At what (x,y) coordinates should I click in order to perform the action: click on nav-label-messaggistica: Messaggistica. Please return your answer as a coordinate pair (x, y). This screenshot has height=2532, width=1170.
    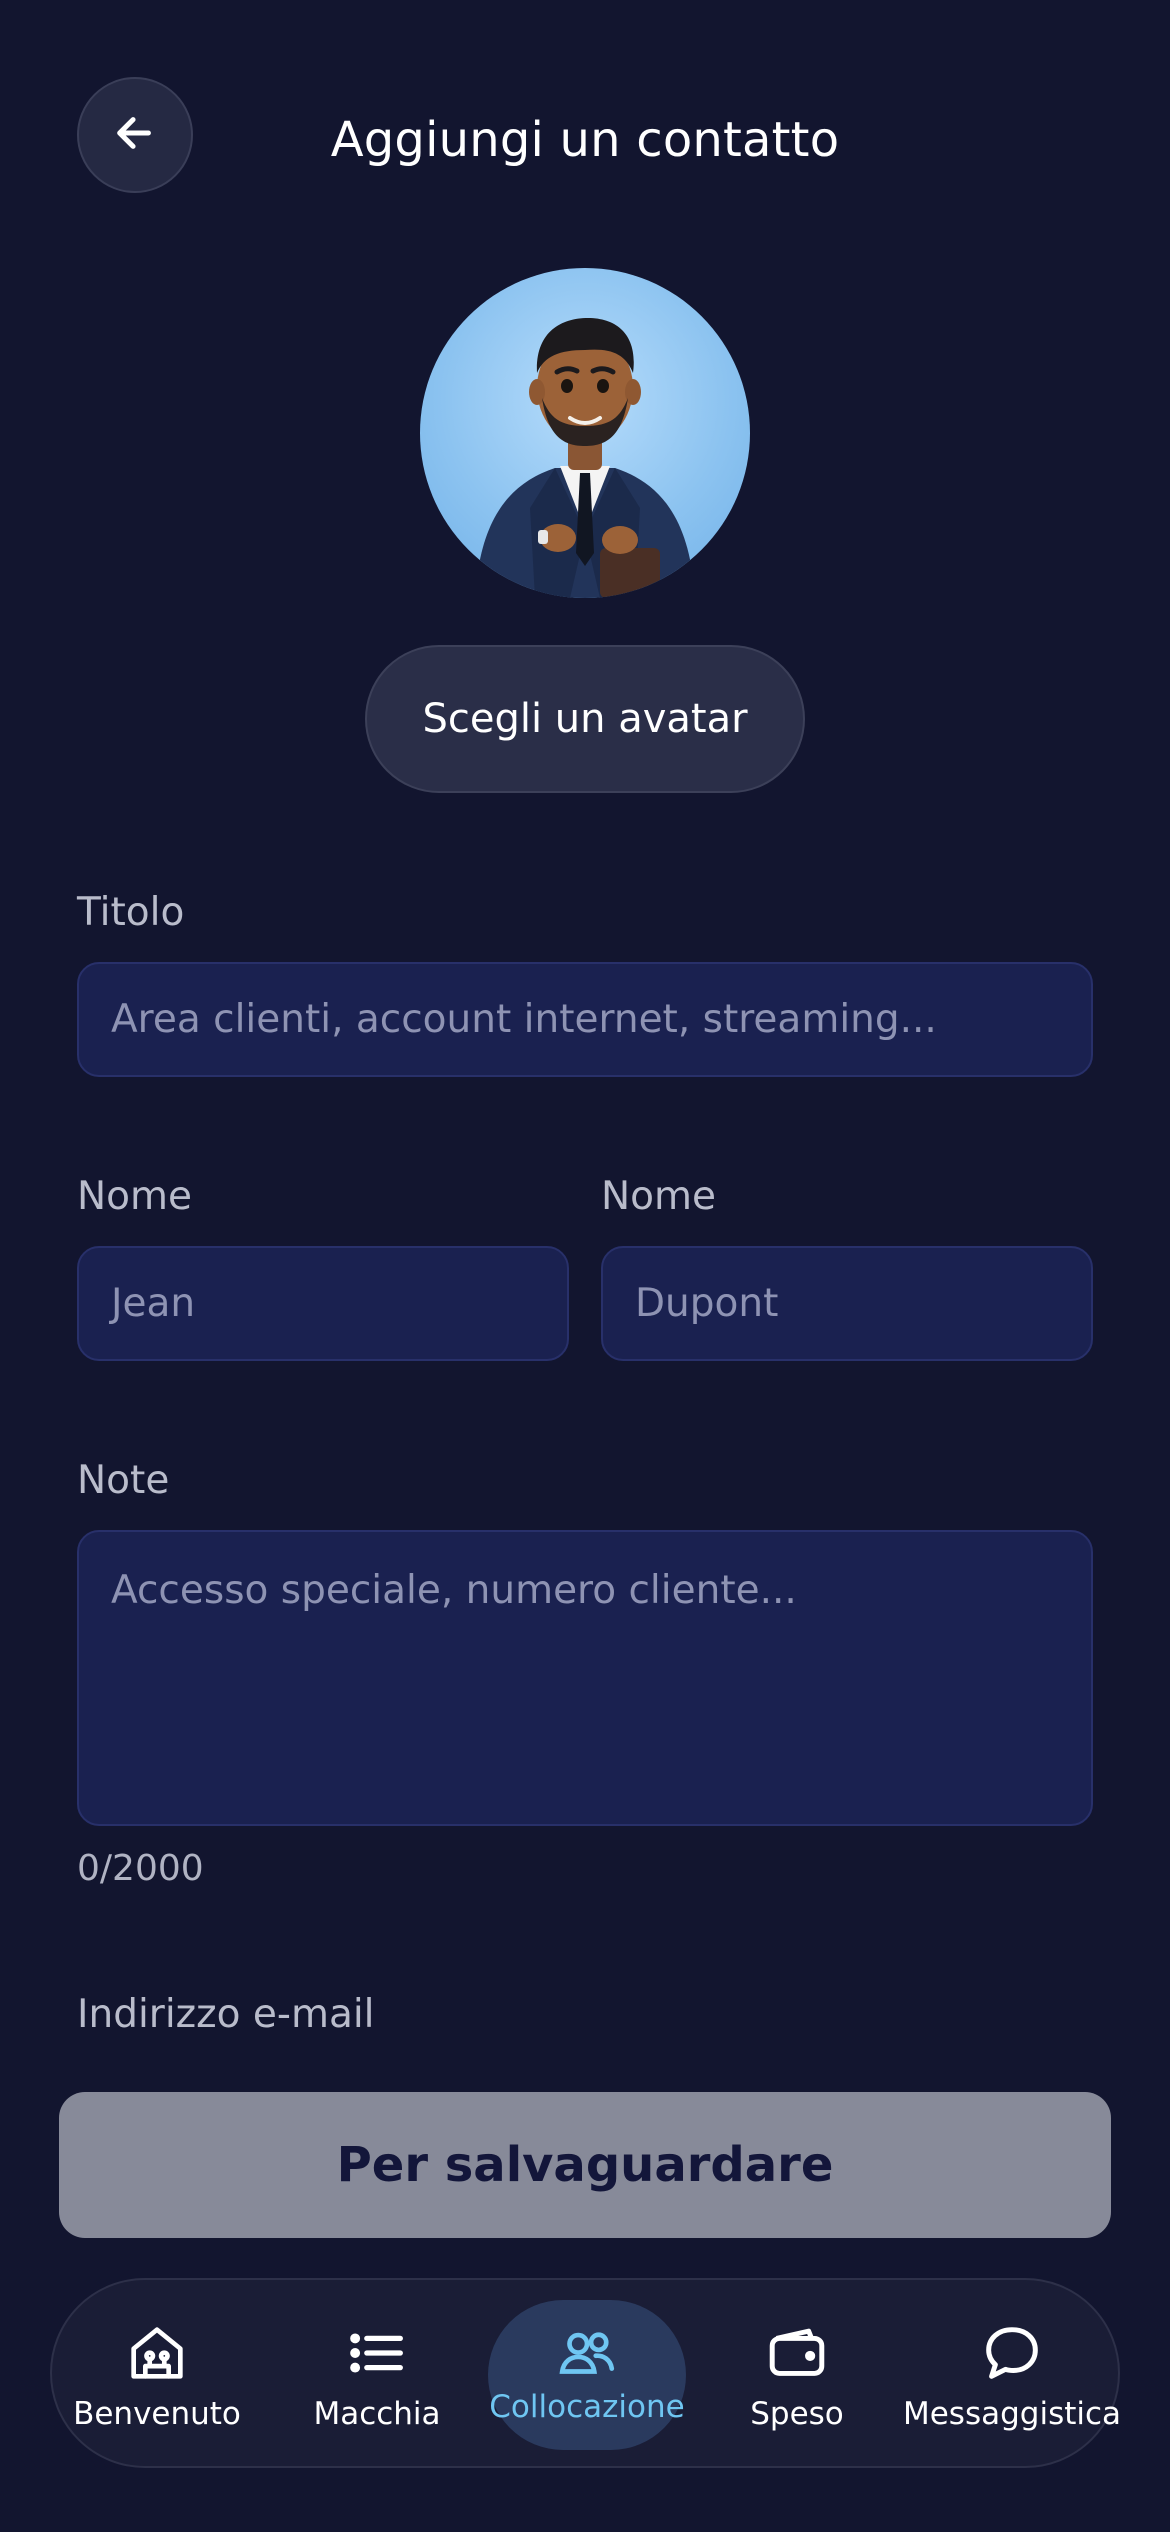
    Looking at the image, I should click on (1012, 2414).